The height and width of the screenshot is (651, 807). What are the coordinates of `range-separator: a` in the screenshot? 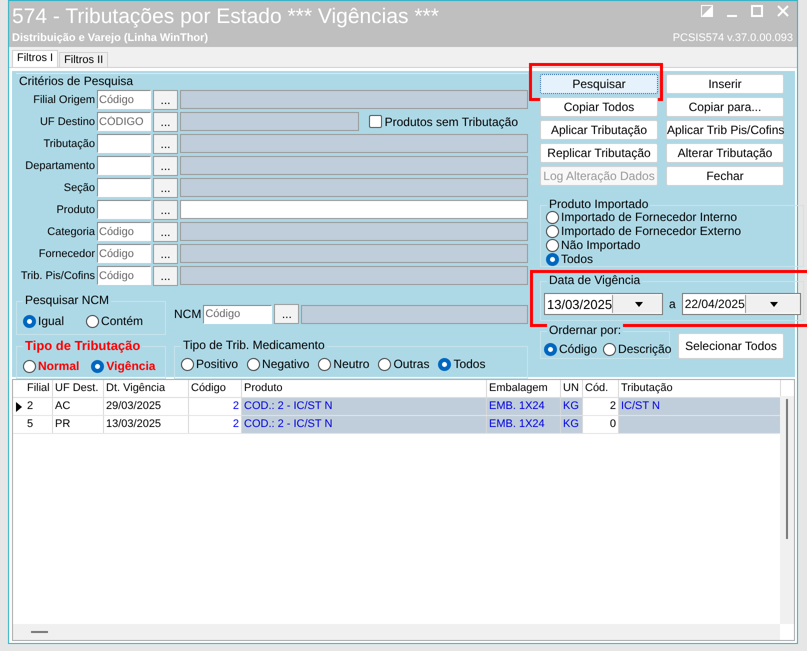 It's located at (672, 304).